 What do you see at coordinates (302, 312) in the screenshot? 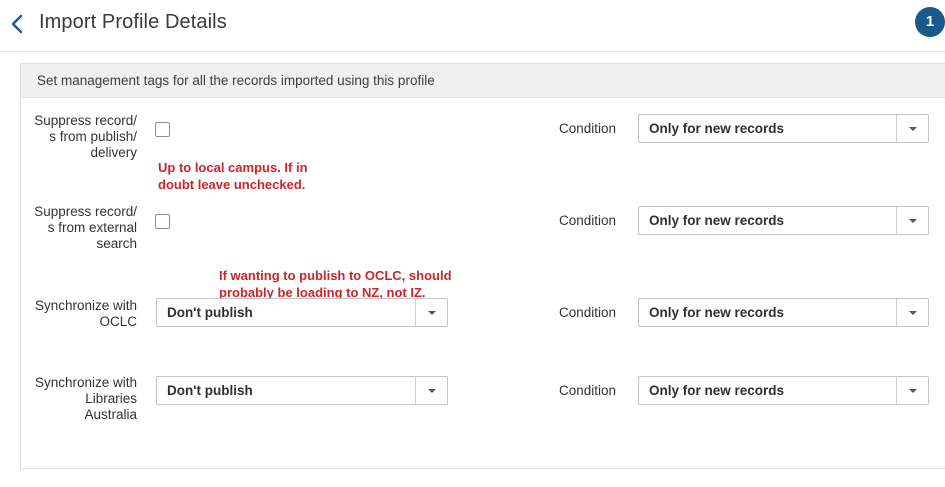
I see `sync-oclc-select: Don't publish` at bounding box center [302, 312].